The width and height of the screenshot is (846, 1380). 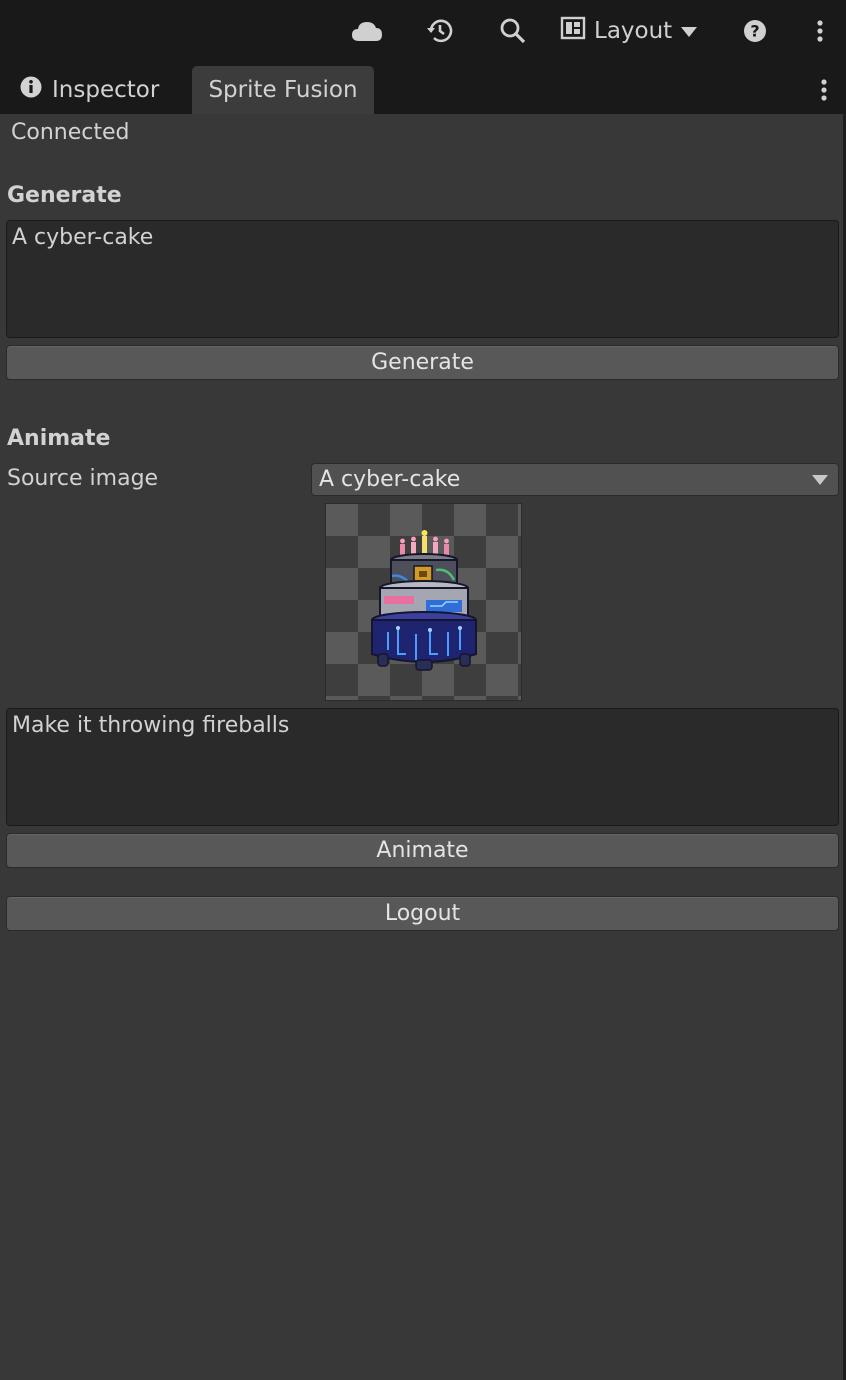 What do you see at coordinates (106, 90) in the screenshot?
I see `tab-label: Inspector` at bounding box center [106, 90].